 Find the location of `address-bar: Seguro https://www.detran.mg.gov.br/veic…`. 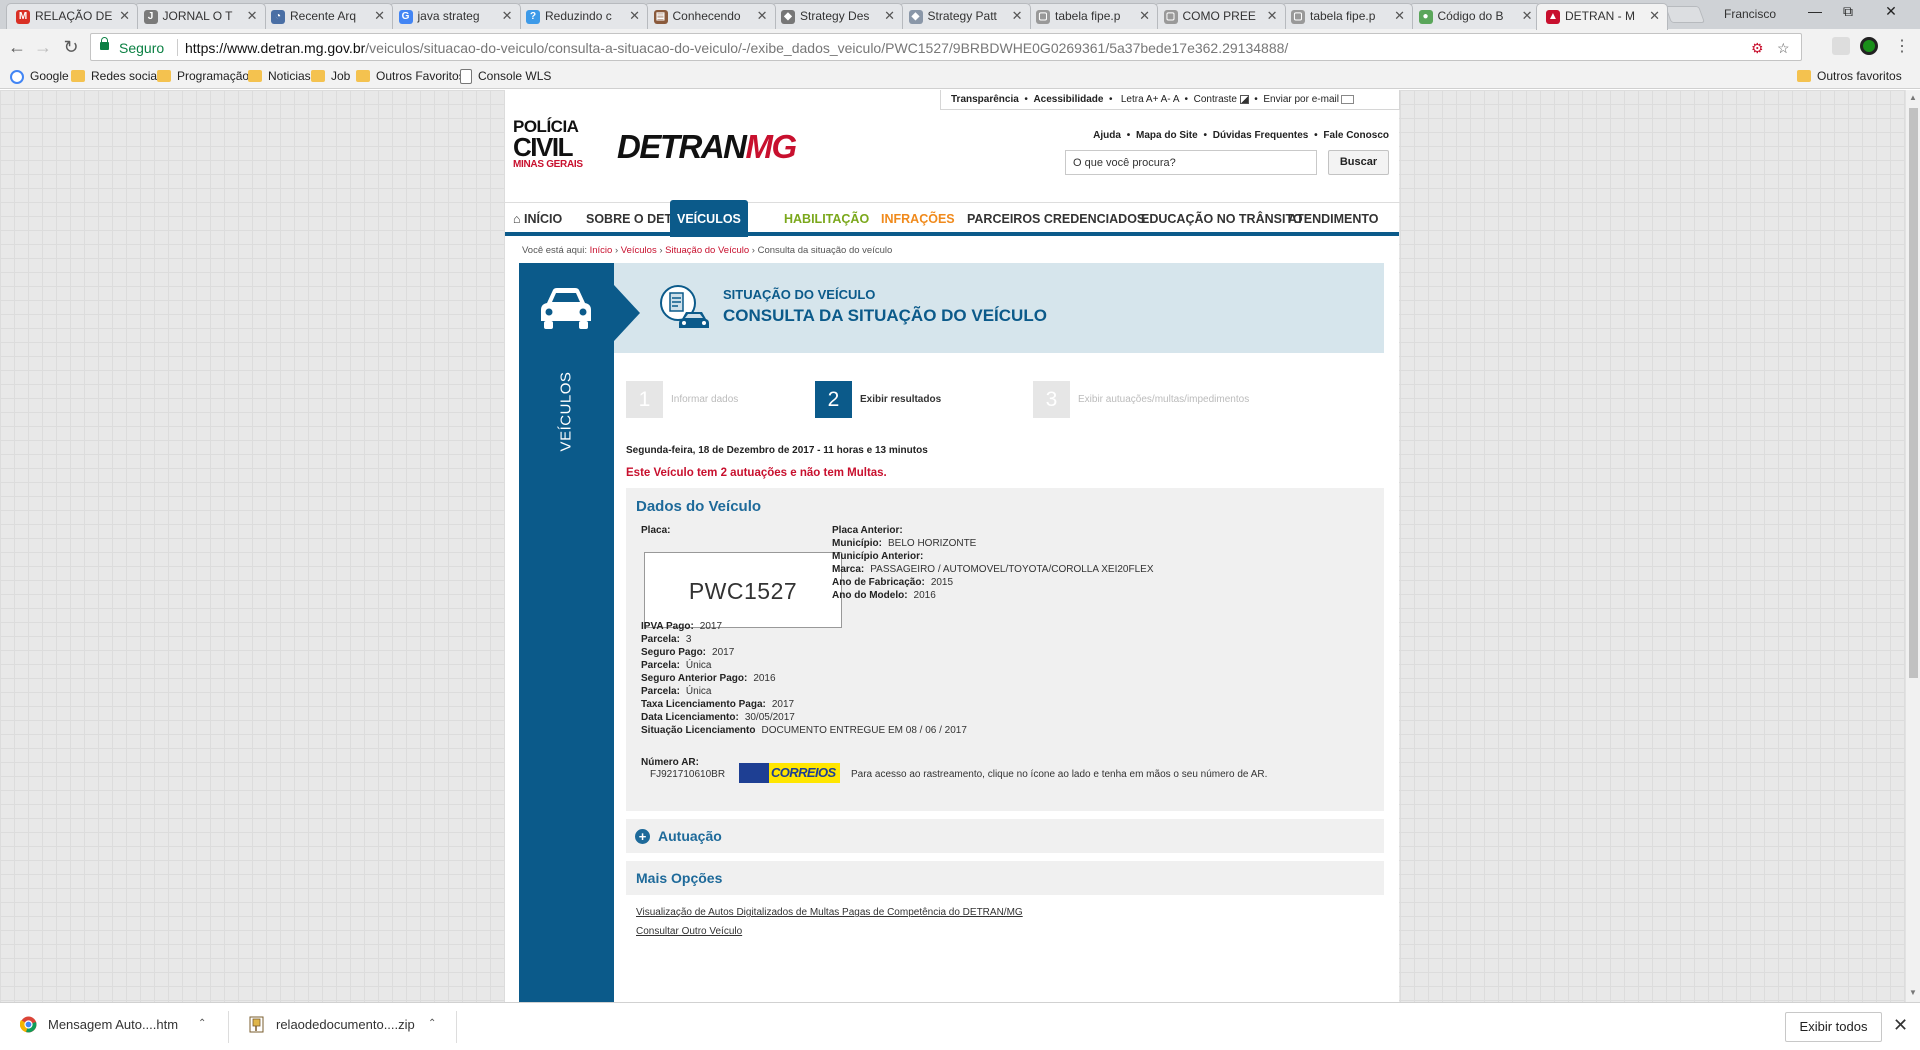

address-bar: Seguro https://www.detran.mg.gov.br/veic… is located at coordinates (946, 47).